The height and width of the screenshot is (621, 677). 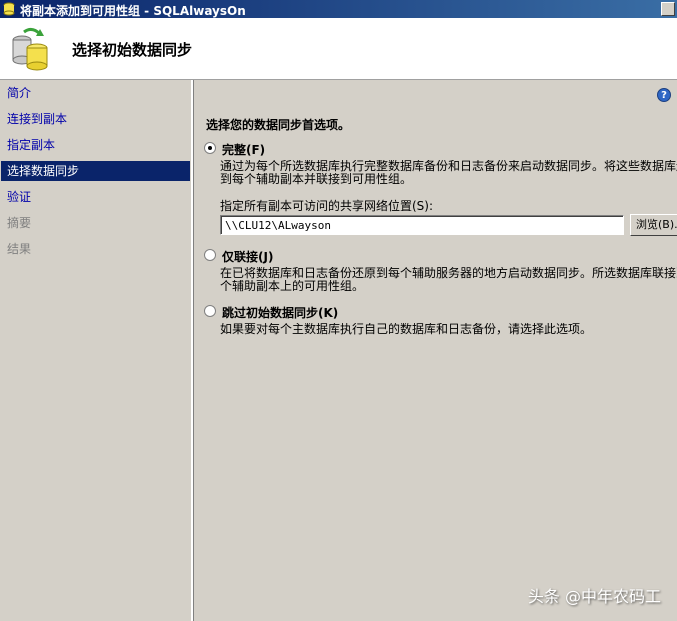 What do you see at coordinates (30, 49) in the screenshot?
I see `database-sync-icon` at bounding box center [30, 49].